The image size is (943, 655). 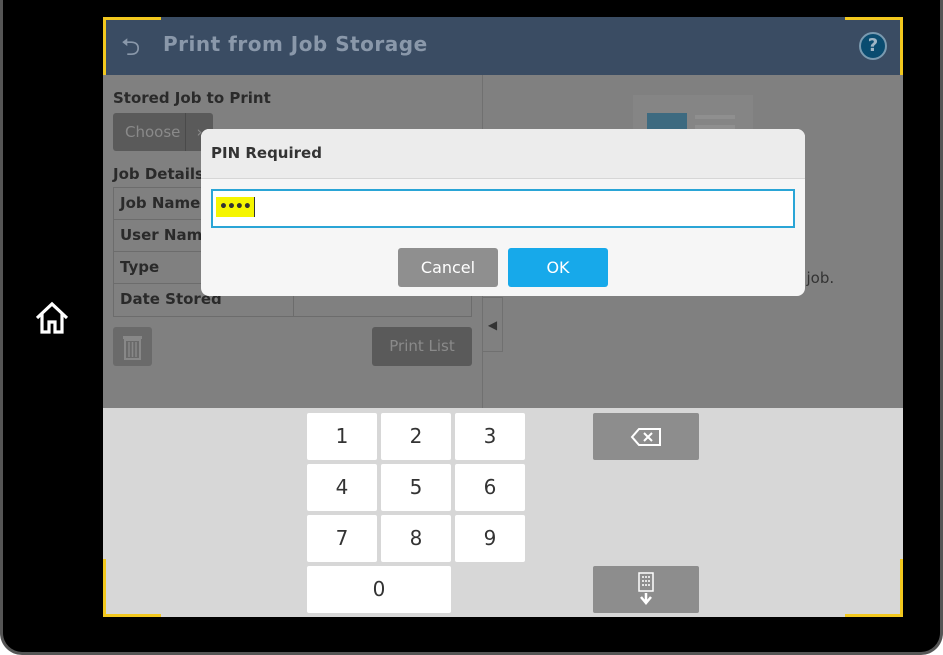 I want to click on choose-label: Choose, so click(x=153, y=132).